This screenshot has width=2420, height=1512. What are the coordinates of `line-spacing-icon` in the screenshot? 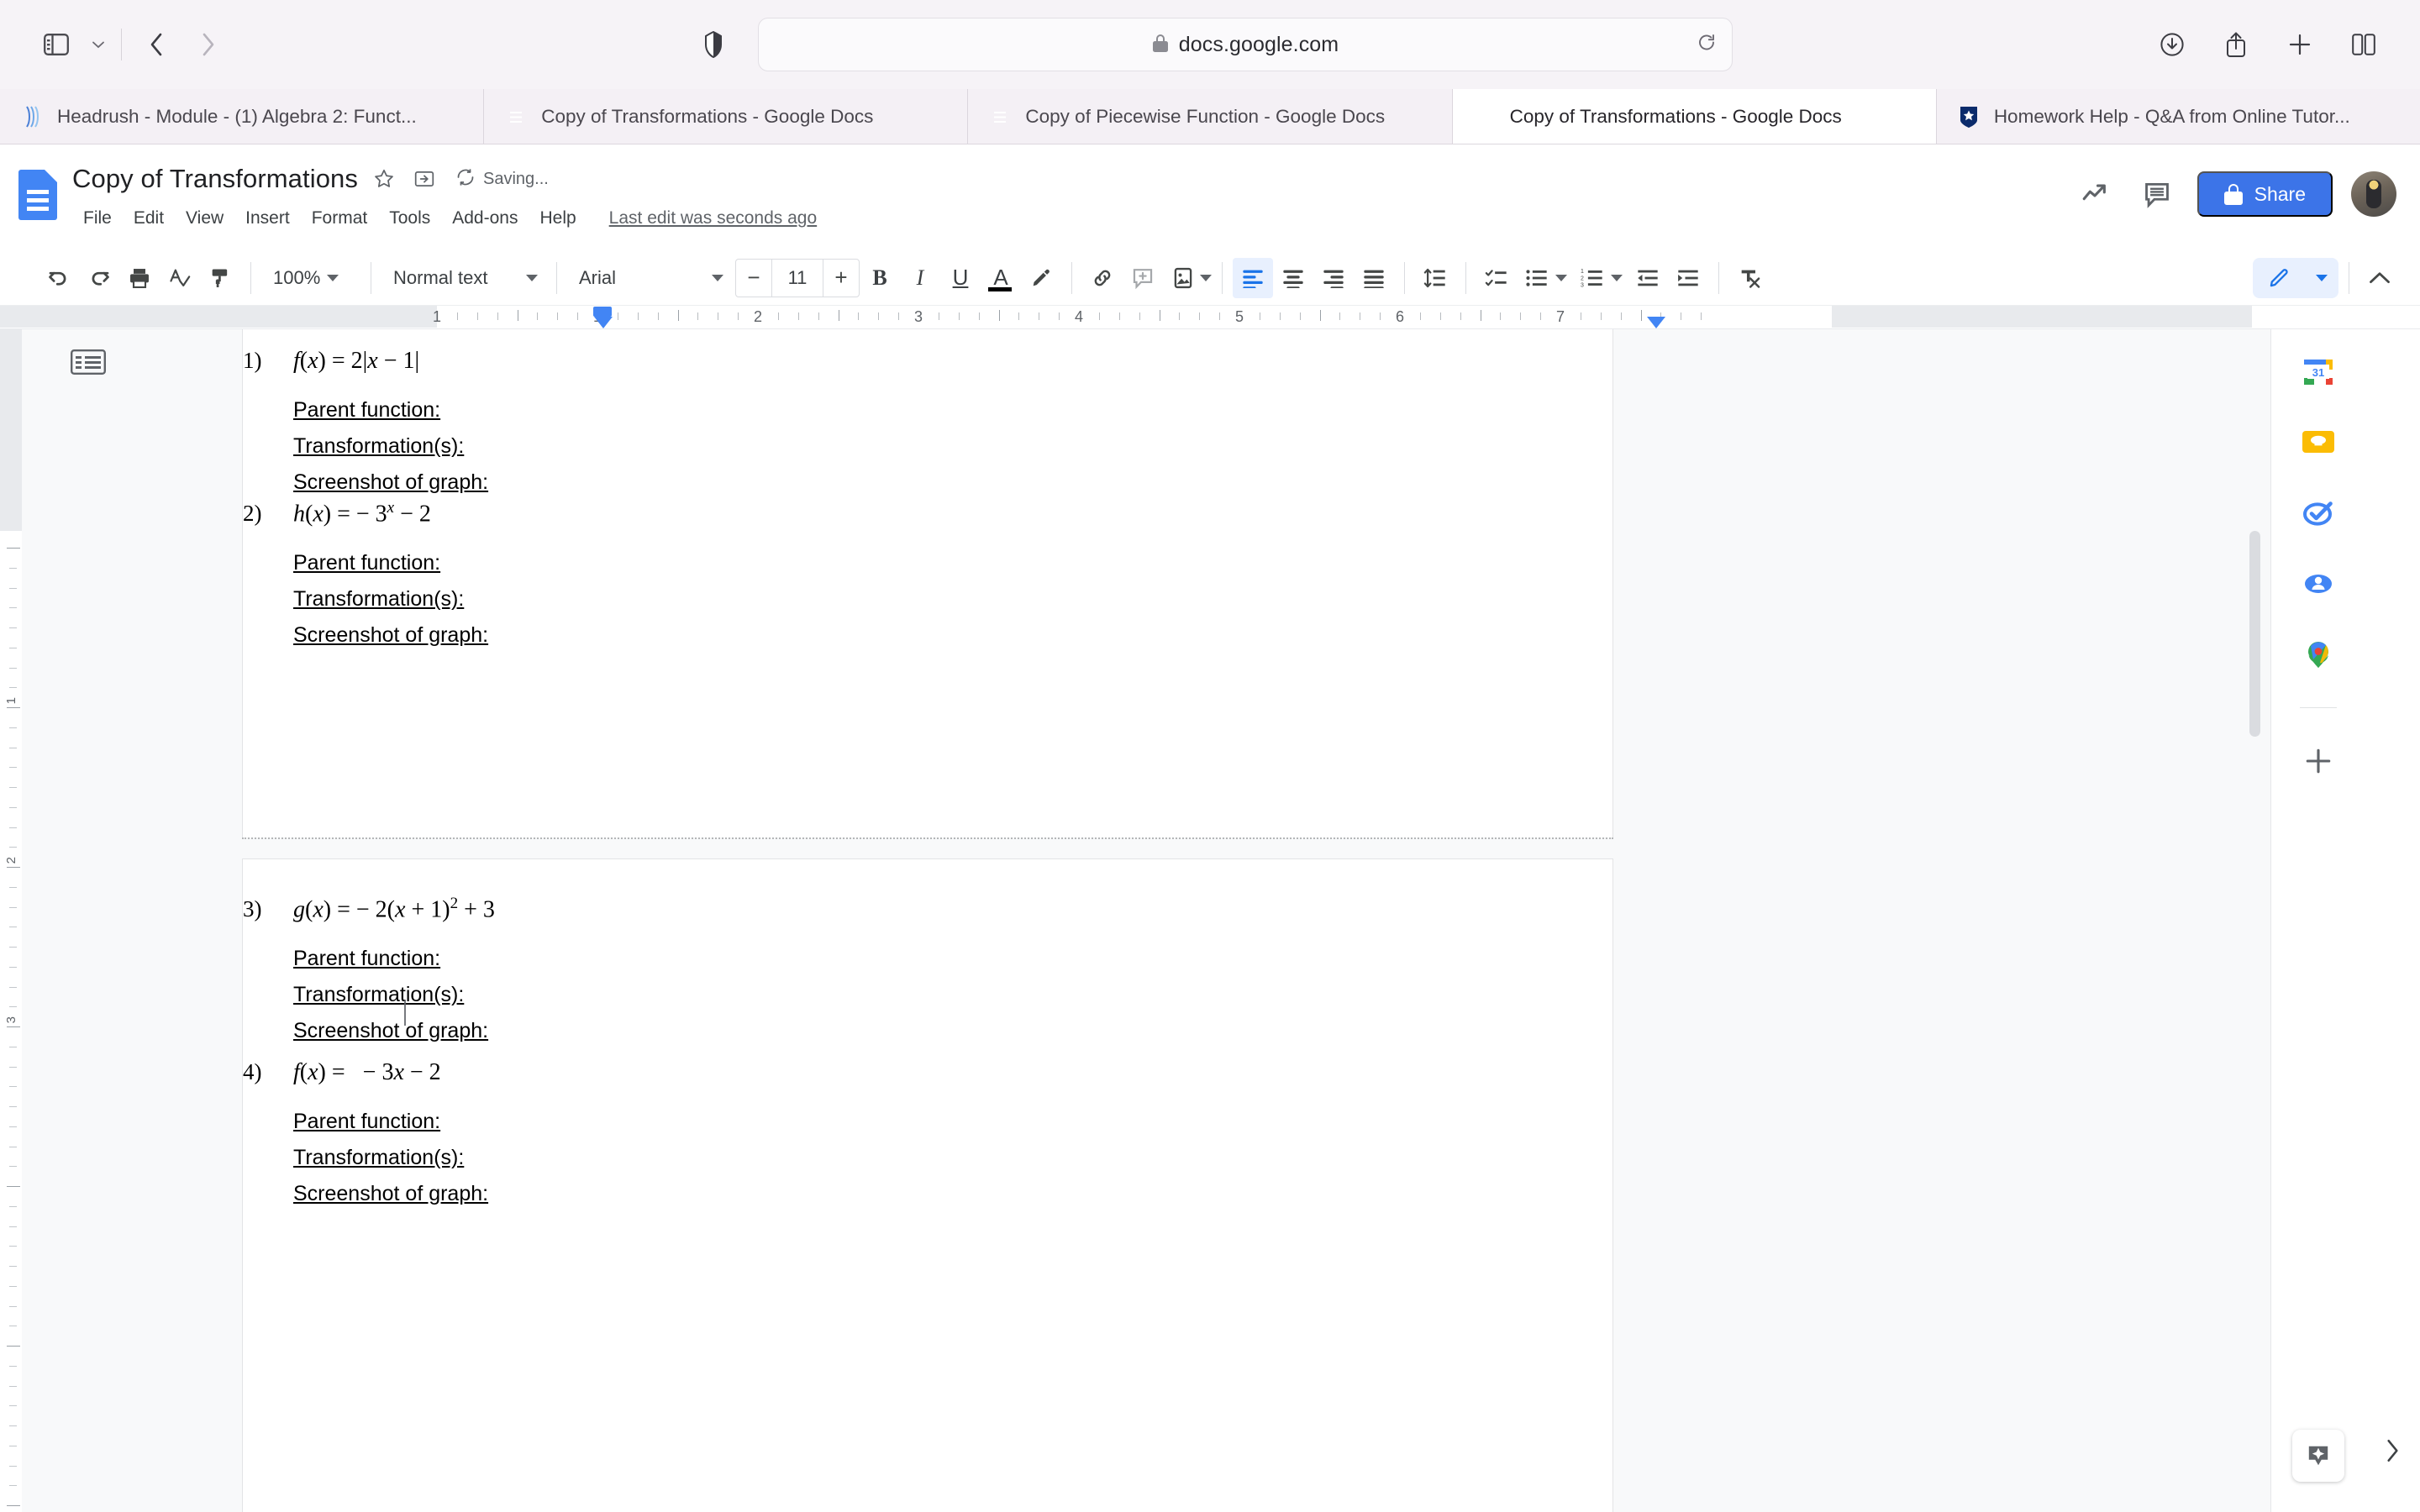 It's located at (1435, 278).